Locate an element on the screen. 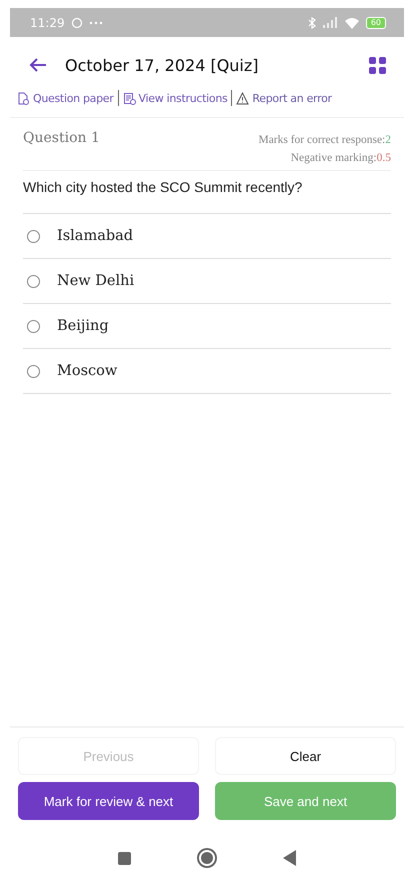  question-text: Which city hosted the SCO Summit recently? is located at coordinates (207, 196).